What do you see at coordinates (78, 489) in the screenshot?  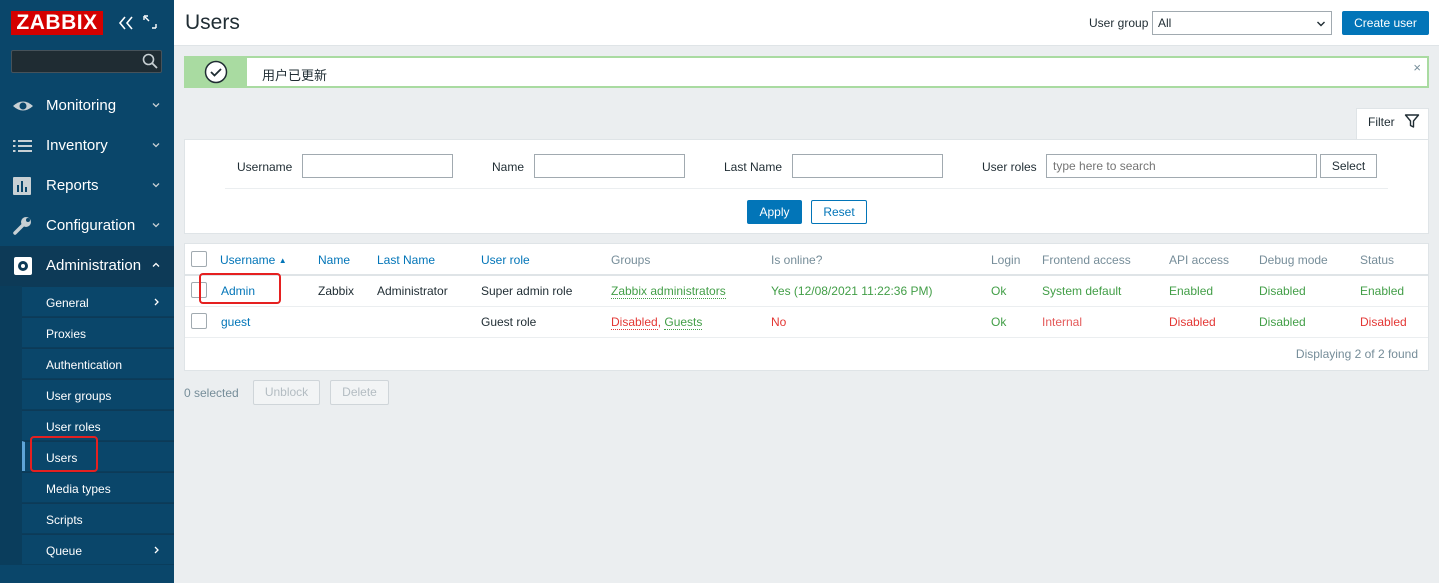 I see `submenu-label: Media types` at bounding box center [78, 489].